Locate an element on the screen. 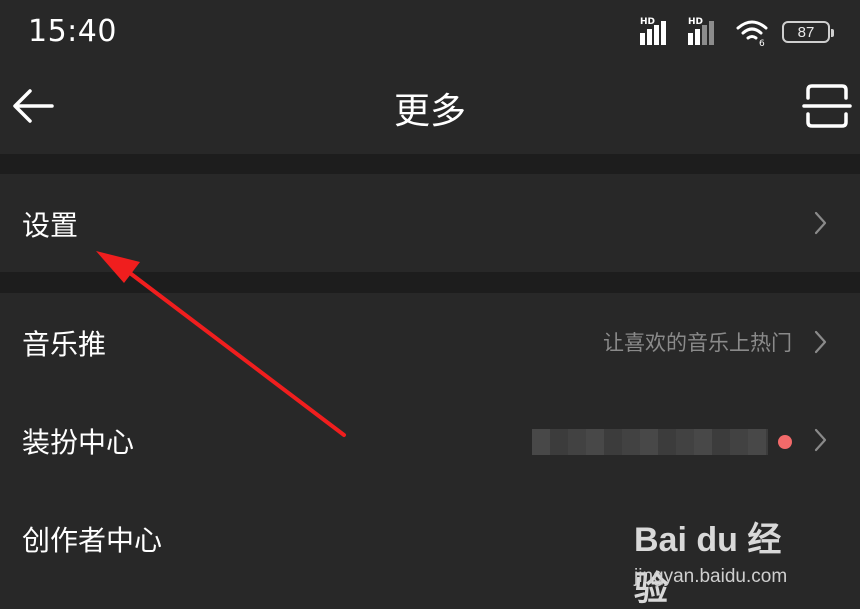 The height and width of the screenshot is (609, 860). watermark-url: jingyan.baidu.com is located at coordinates (711, 576).